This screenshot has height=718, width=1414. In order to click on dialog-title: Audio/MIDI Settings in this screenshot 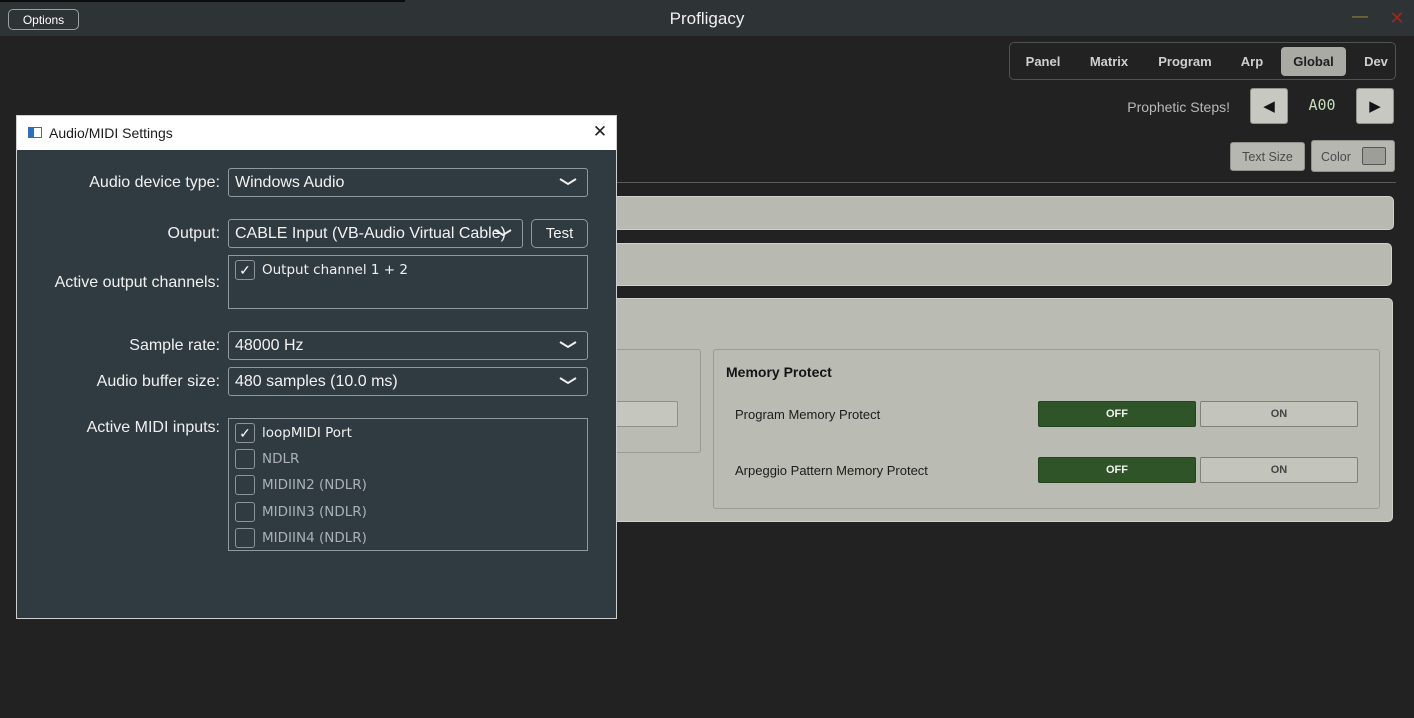, I will do `click(111, 133)`.